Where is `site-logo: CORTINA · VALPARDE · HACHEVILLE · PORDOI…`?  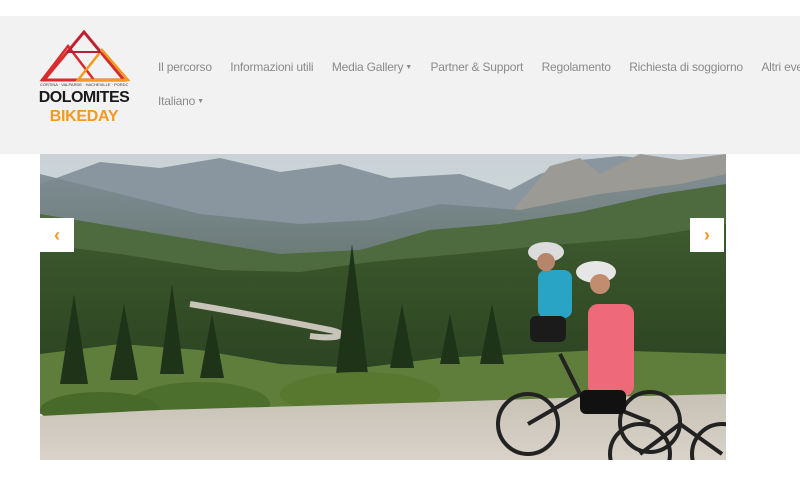 site-logo: CORTINA · VALPARDE · HACHEVILLE · PORDOI… is located at coordinates (84, 87).